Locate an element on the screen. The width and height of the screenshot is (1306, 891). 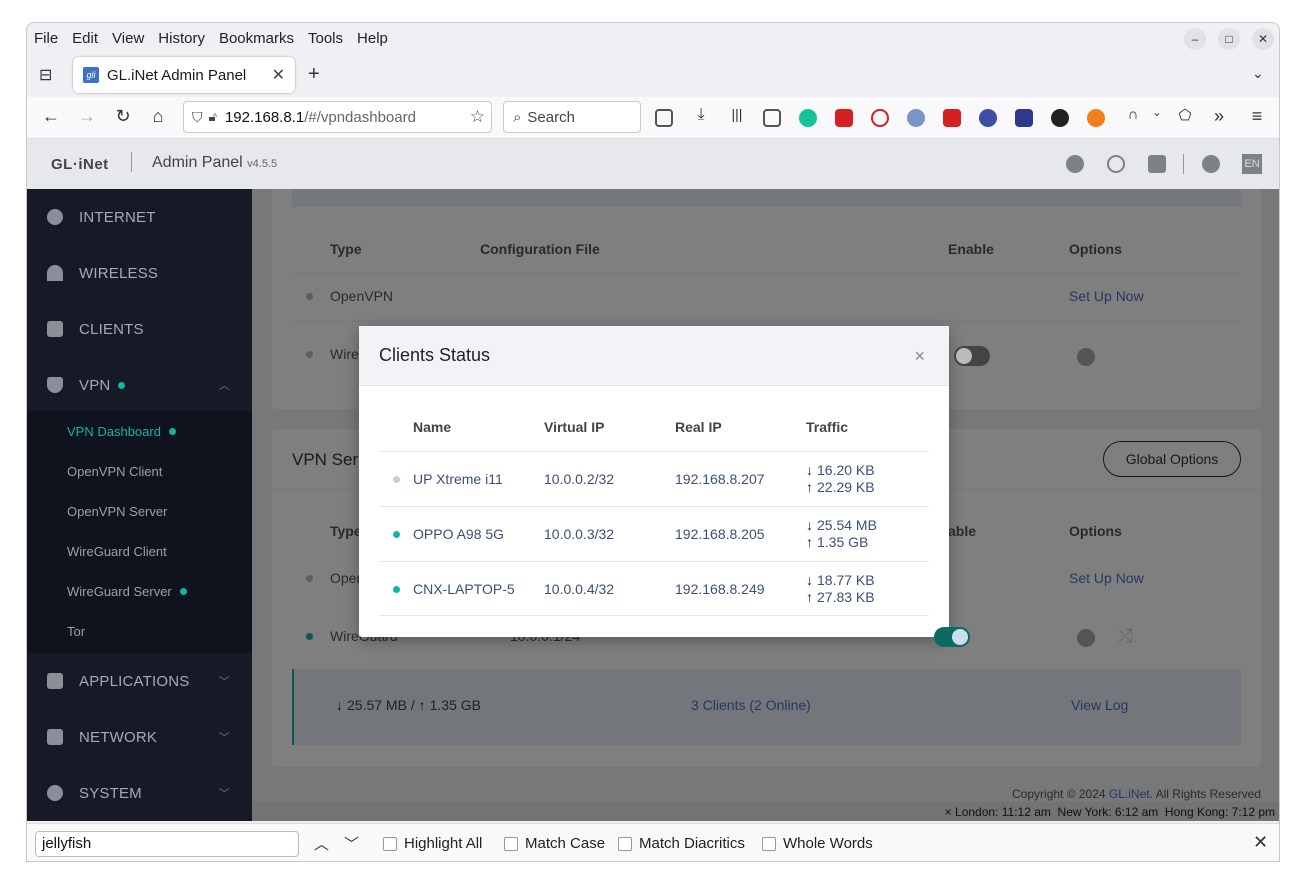
url-host: 192.168.8.1 is located at coordinates (264, 117).